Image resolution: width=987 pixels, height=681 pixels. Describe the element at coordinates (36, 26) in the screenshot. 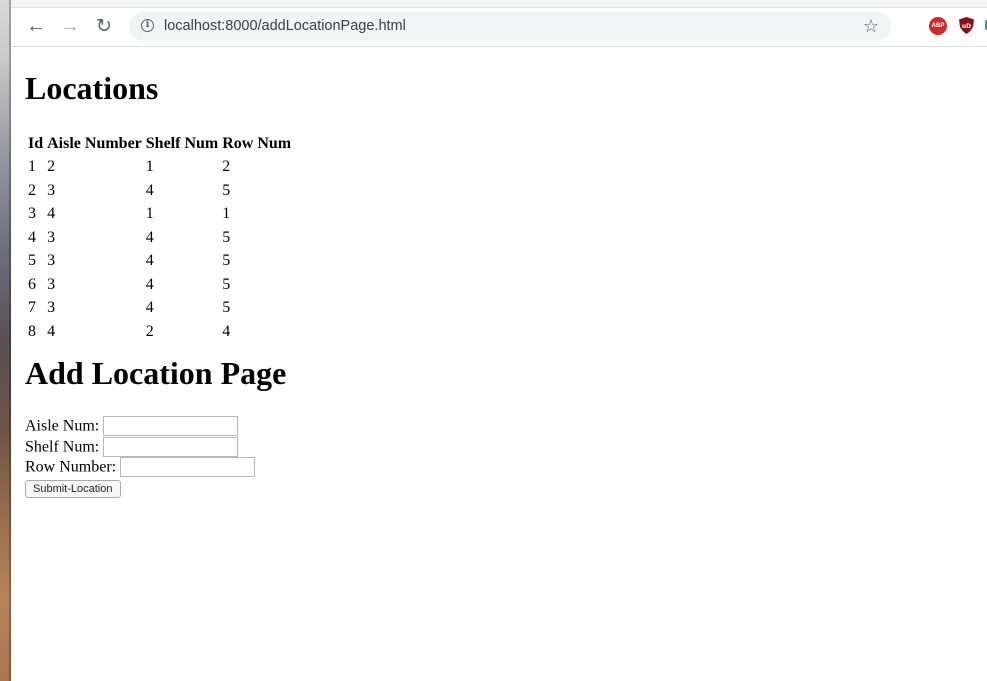

I see `back-arrow-icon: ←` at that location.